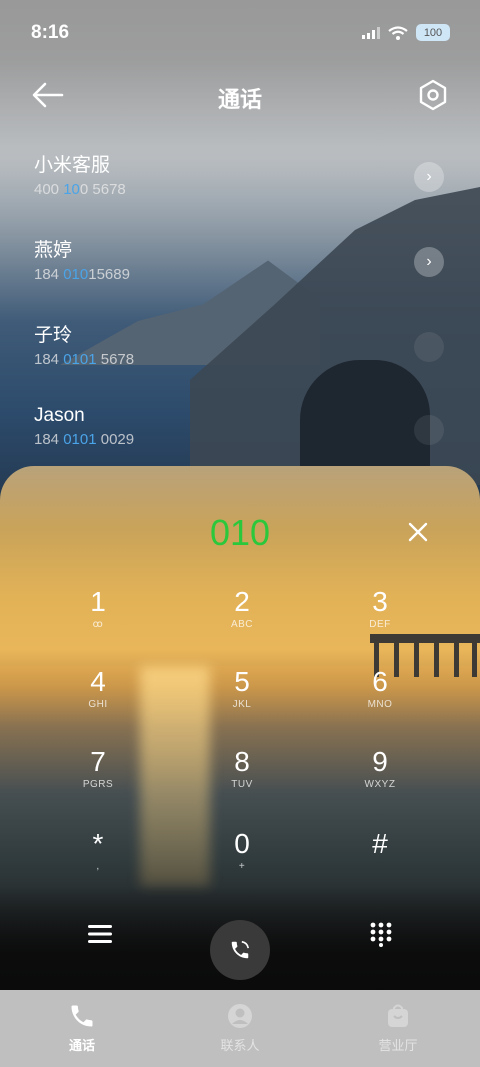 The height and width of the screenshot is (1067, 480). What do you see at coordinates (240, 1016) in the screenshot?
I see `contacts-icon` at bounding box center [240, 1016].